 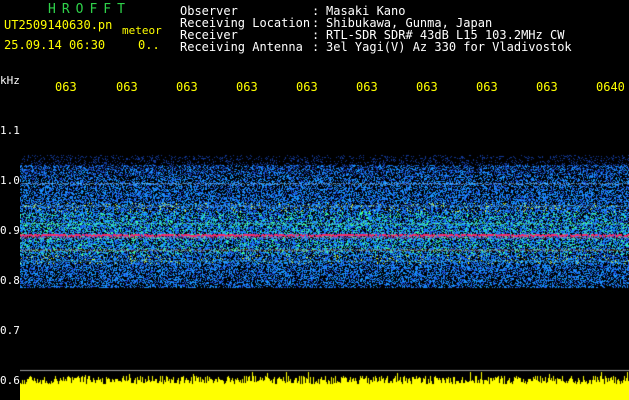 I want to click on meteor-label: meteor, so click(x=142, y=30).